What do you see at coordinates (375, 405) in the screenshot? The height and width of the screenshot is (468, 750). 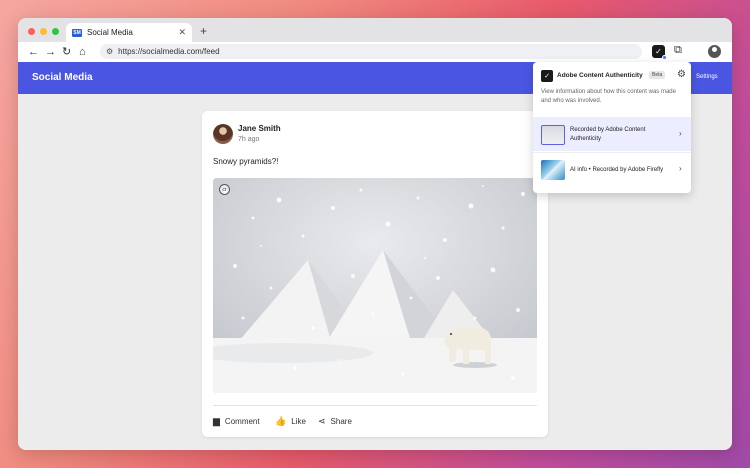 I see `divider` at bounding box center [375, 405].